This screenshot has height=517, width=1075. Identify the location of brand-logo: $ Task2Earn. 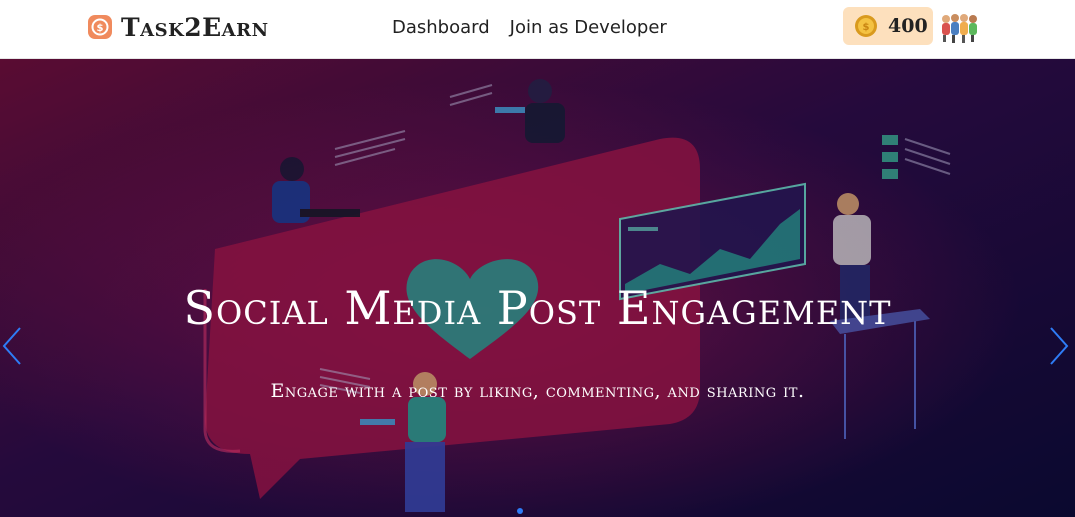
(178, 27).